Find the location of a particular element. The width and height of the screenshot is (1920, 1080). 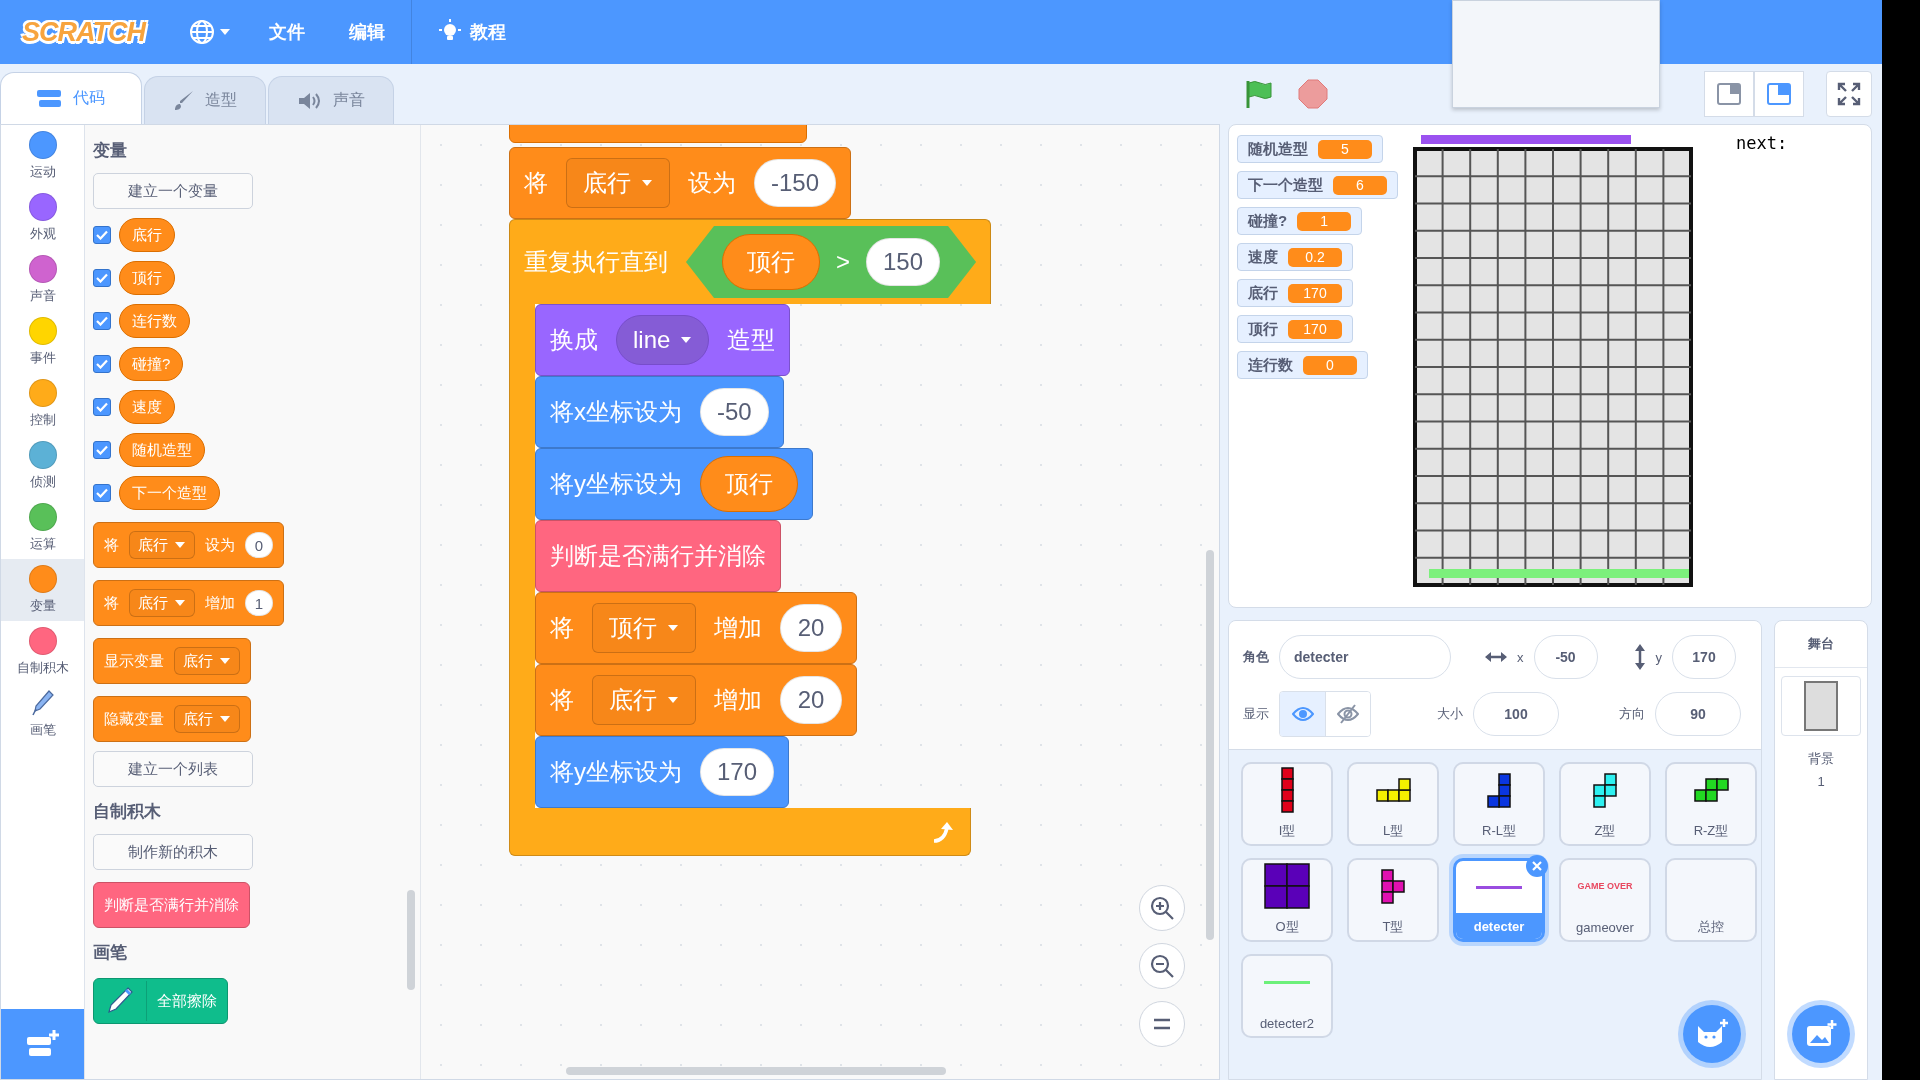

show-sprite-button is located at coordinates (1302, 714).